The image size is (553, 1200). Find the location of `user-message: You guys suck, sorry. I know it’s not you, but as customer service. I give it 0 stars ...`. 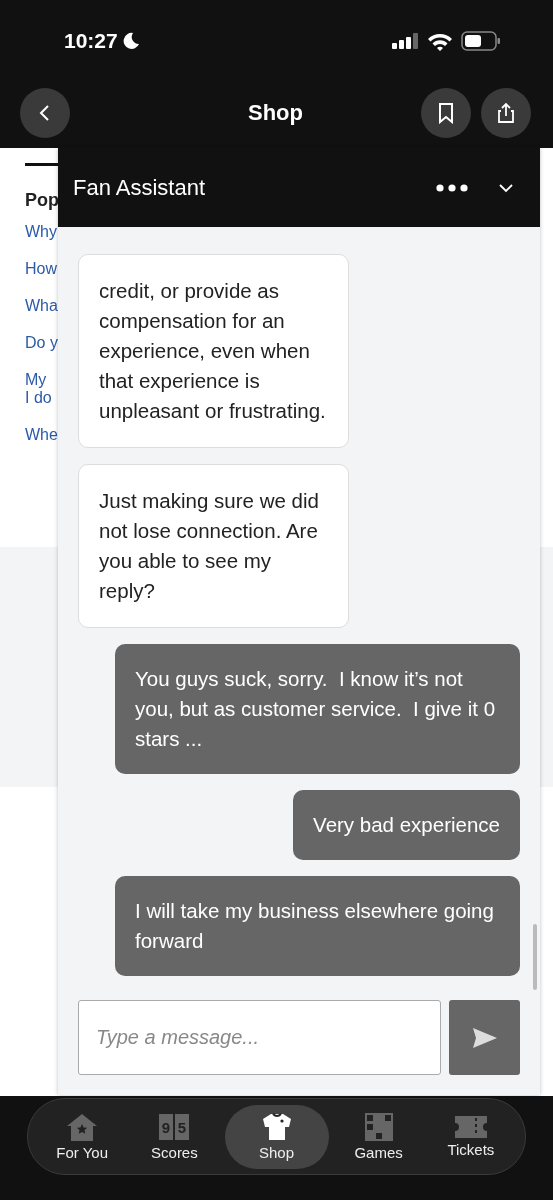

user-message: You guys suck, sorry. I know it’s not you, but as customer service. I give it 0 stars ... is located at coordinates (317, 709).